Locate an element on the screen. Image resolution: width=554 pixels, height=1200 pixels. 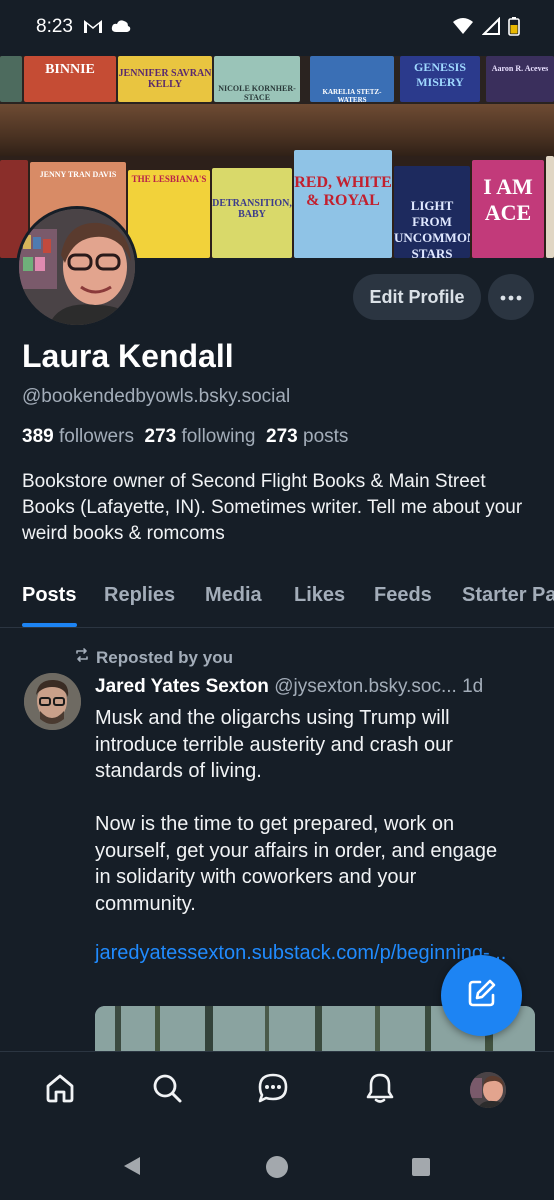
nav-notifications is located at coordinates (380, 1090).